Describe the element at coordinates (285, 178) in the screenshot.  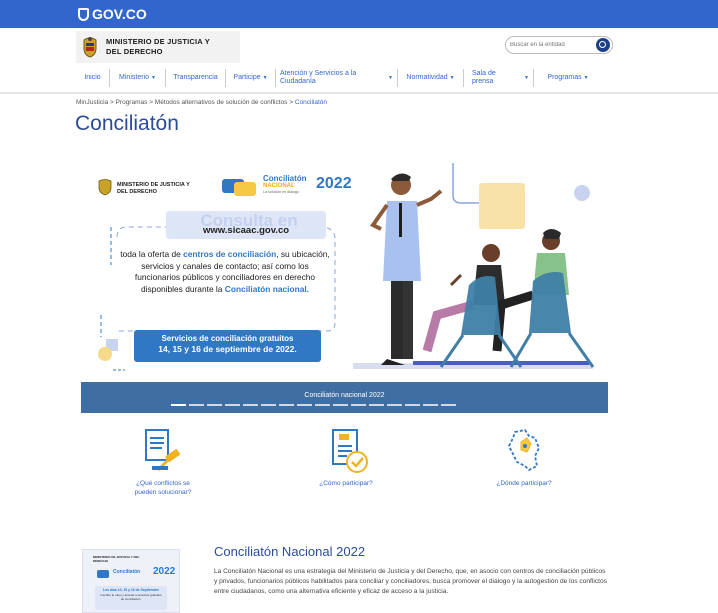
I see `event-name: Conciliatón` at that location.